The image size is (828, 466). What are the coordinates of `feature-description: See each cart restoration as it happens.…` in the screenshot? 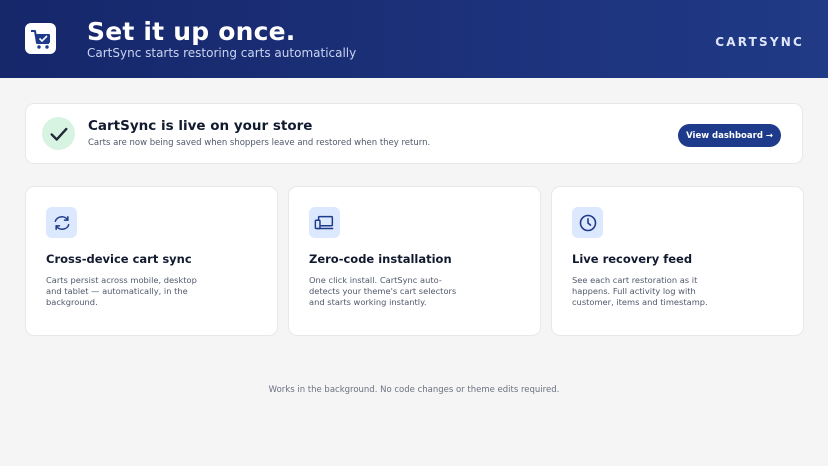 It's located at (640, 291).